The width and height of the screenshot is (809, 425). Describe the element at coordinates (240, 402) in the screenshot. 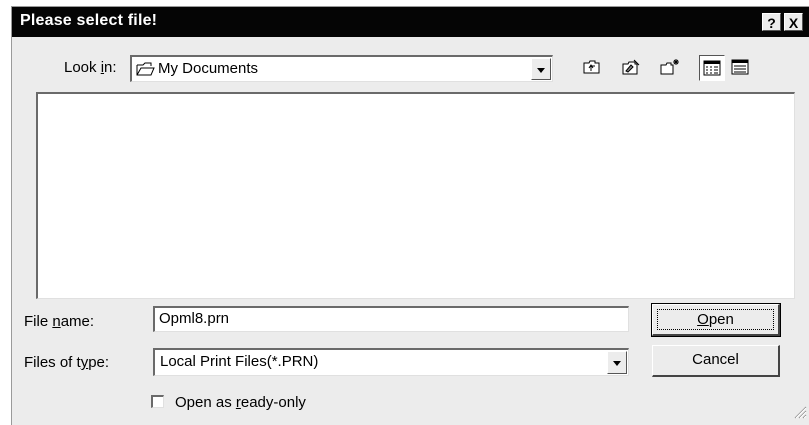

I see `readonly-label: Open as ready-only` at that location.